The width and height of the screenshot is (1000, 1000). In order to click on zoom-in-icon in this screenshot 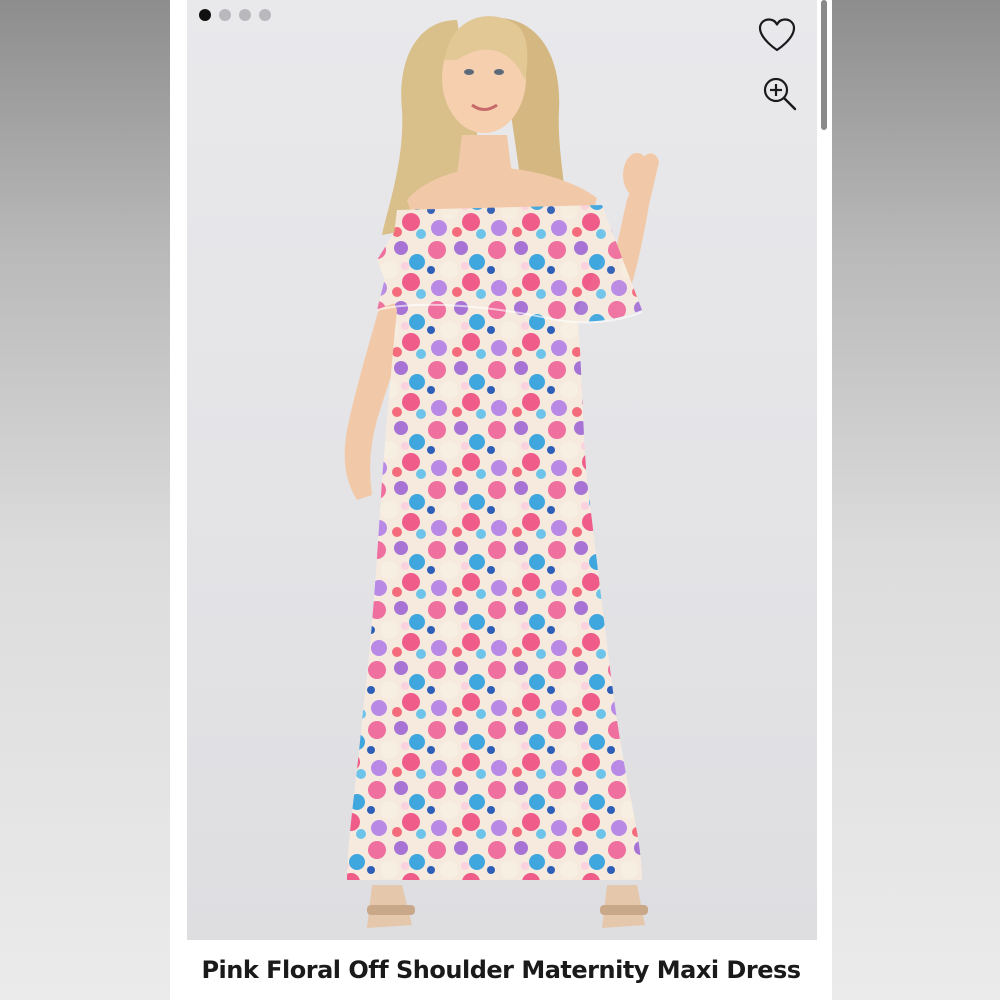, I will do `click(780, 94)`.